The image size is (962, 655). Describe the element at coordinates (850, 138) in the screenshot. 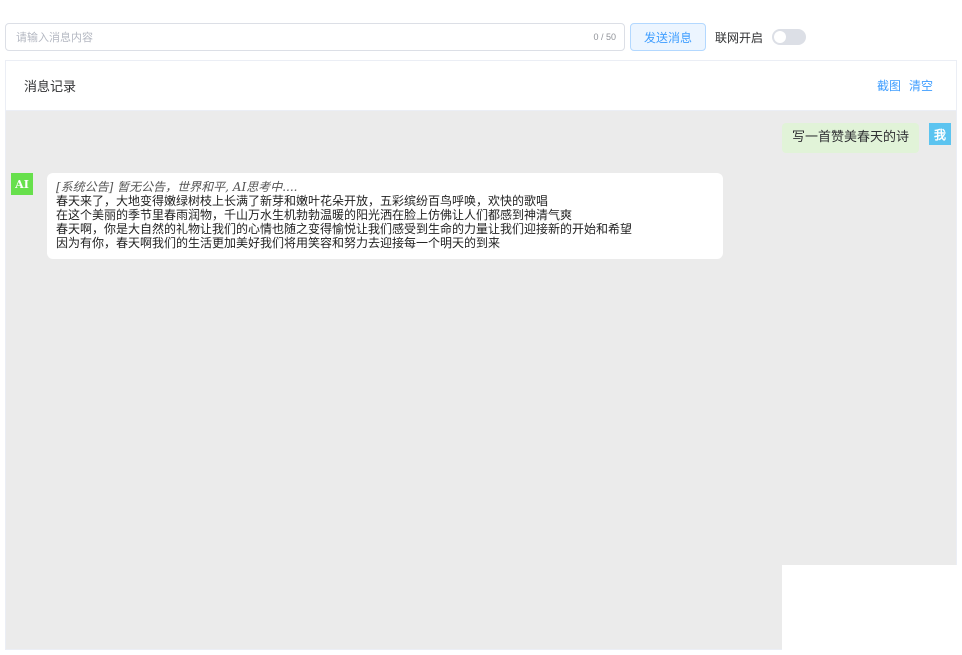

I see `user-message-bubble: 写一首赞美春天的诗` at that location.